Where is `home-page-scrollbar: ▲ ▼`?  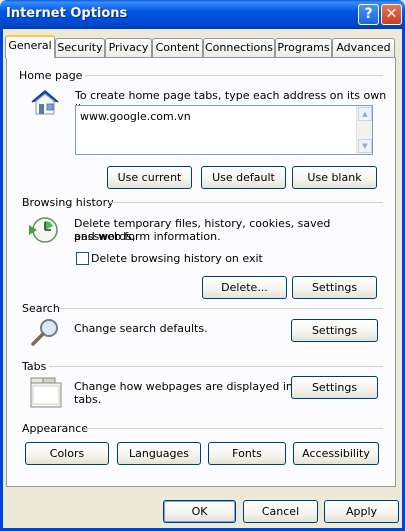 home-page-scrollbar: ▲ ▼ is located at coordinates (364, 130).